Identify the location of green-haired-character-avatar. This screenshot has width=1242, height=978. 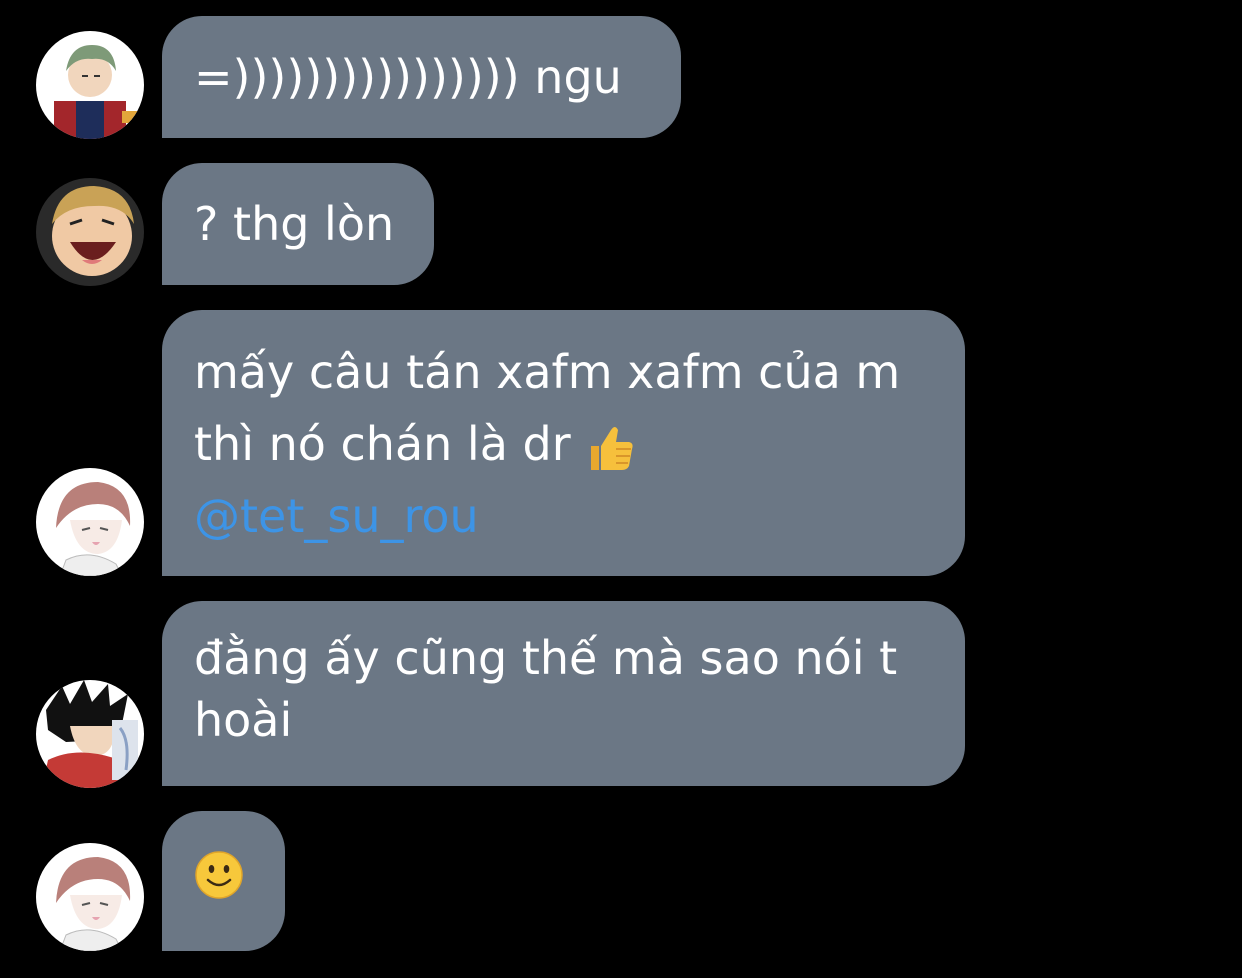
(90, 85).